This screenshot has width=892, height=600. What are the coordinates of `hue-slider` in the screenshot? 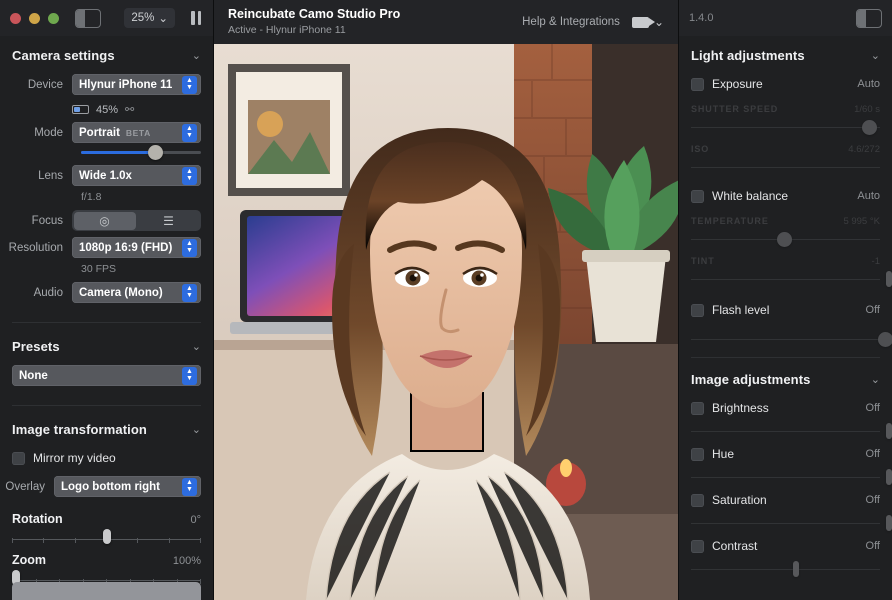 It's located at (785, 477).